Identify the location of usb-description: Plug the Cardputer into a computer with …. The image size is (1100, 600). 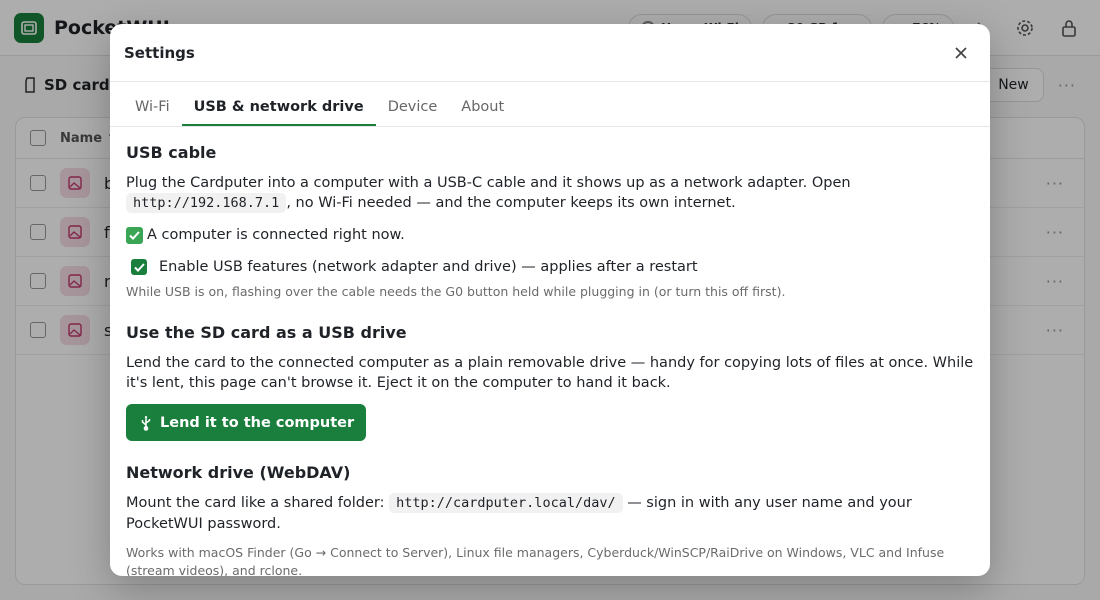
(488, 194).